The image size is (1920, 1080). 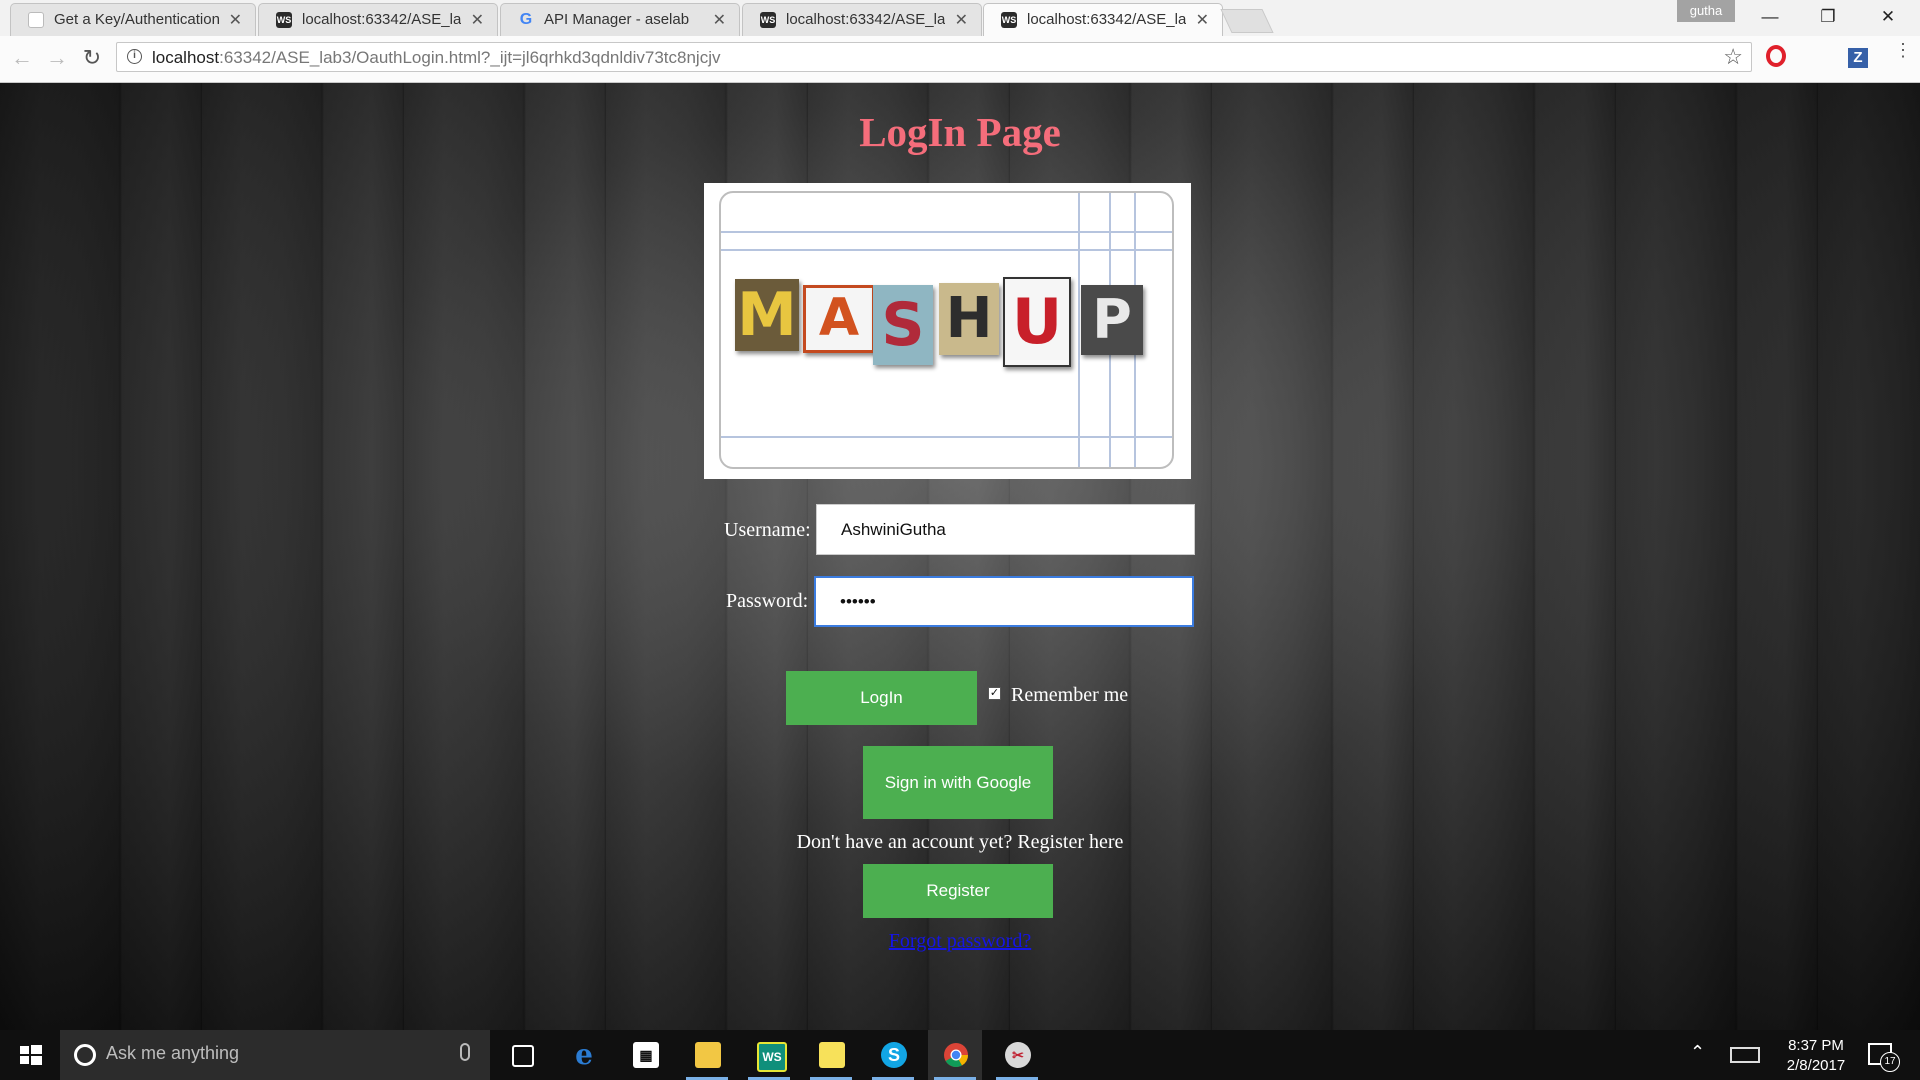 I want to click on sticky-notes-icon, so click(x=832, y=1055).